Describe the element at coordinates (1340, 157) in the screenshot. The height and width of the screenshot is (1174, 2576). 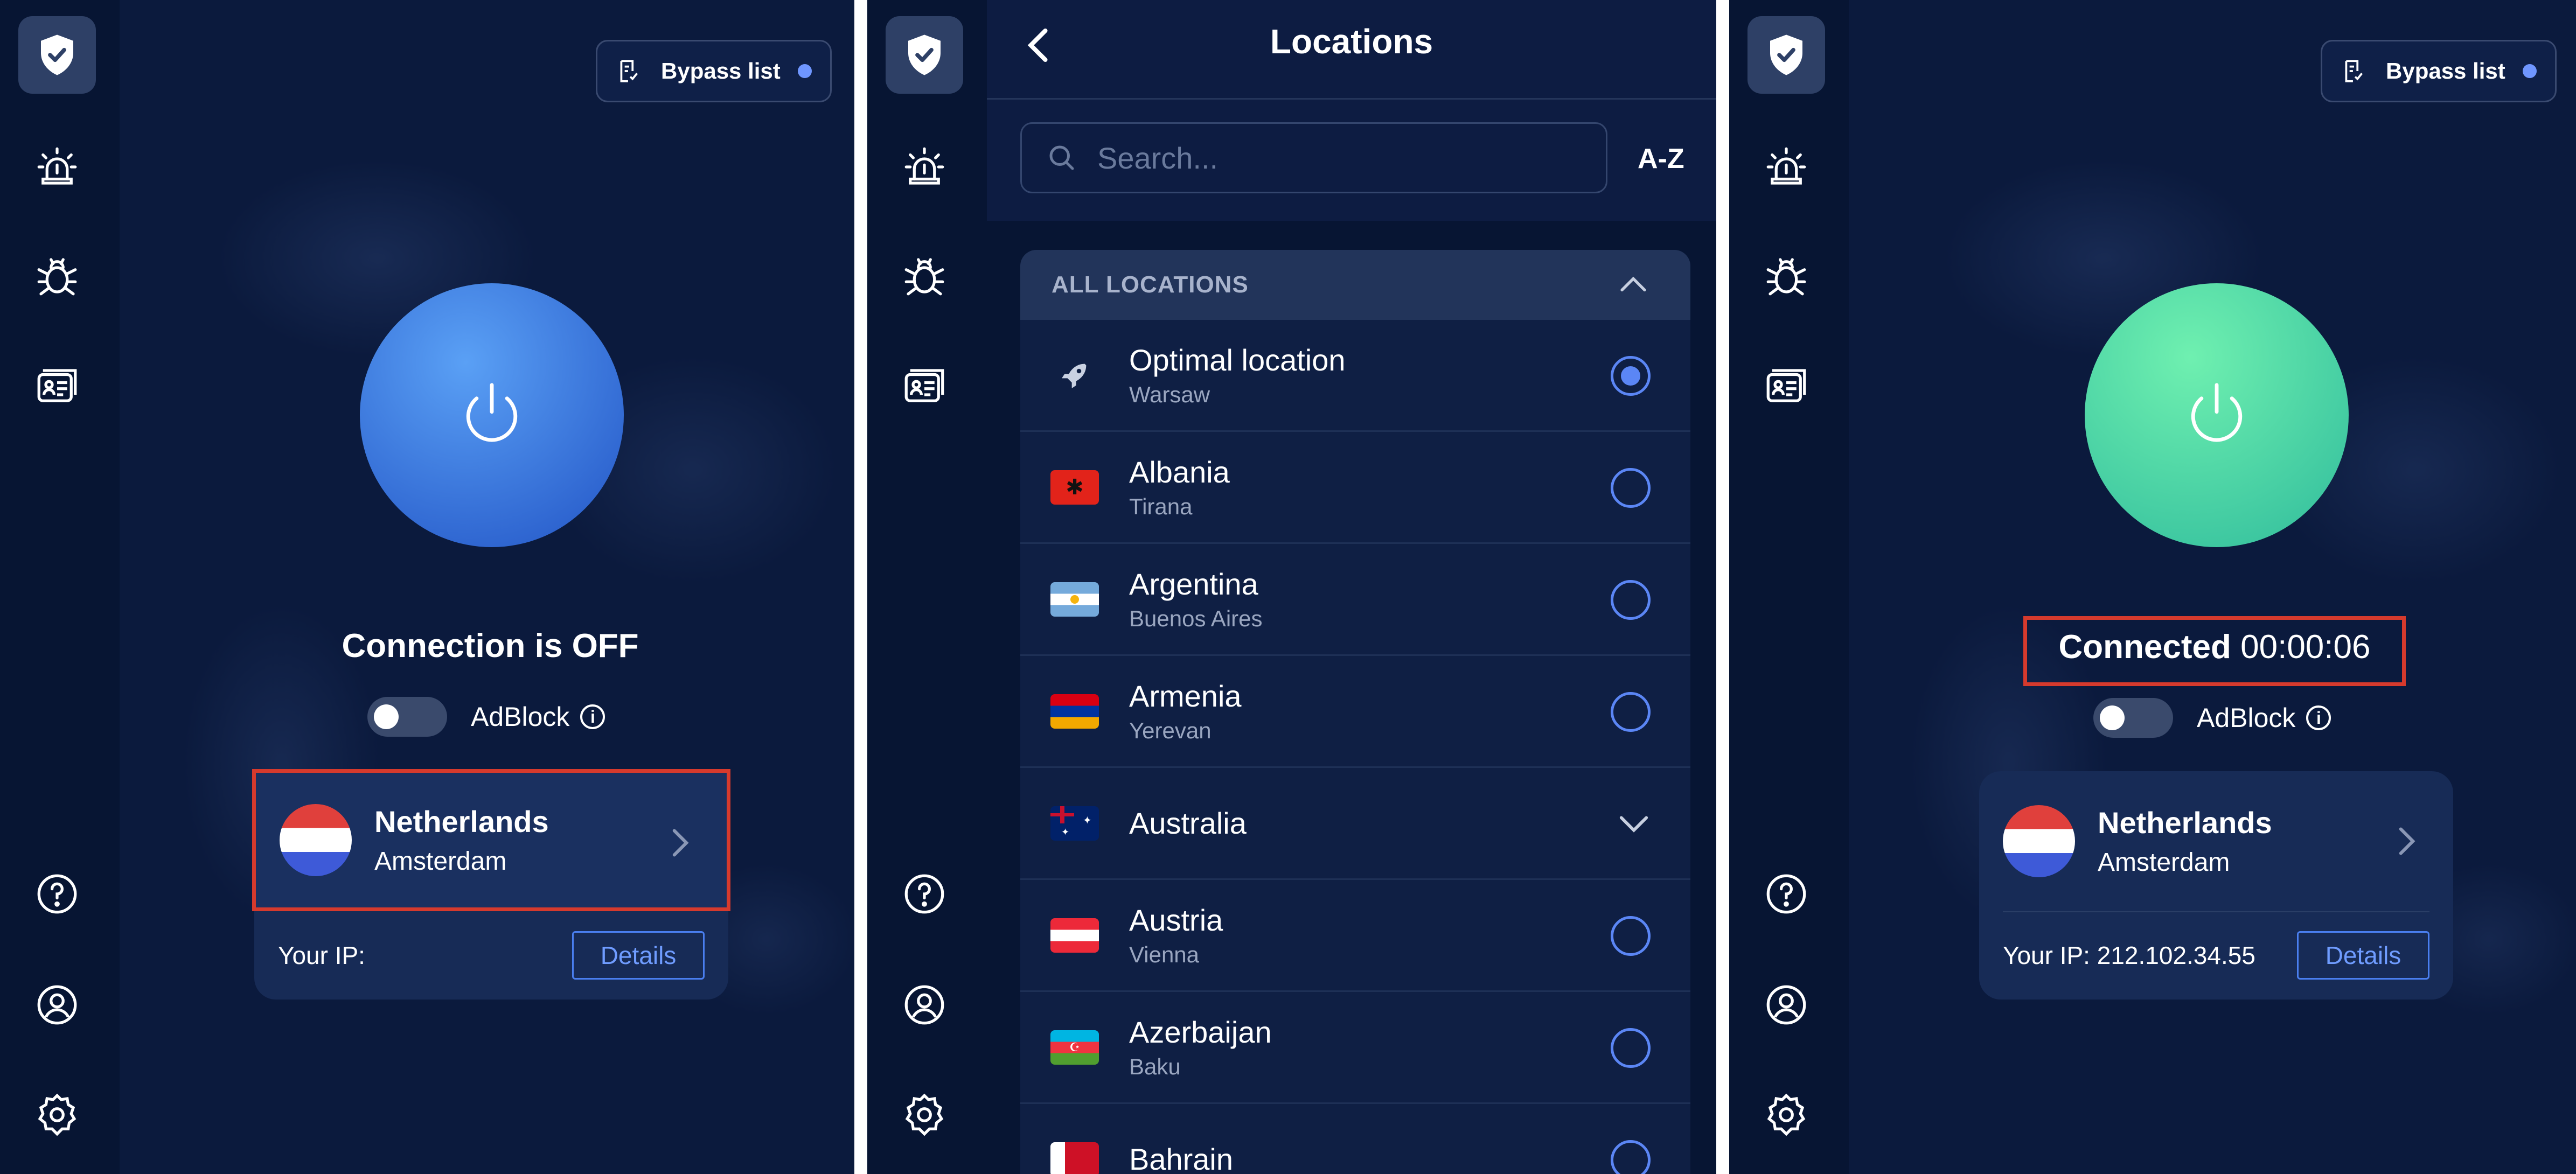
I see `search-input` at that location.